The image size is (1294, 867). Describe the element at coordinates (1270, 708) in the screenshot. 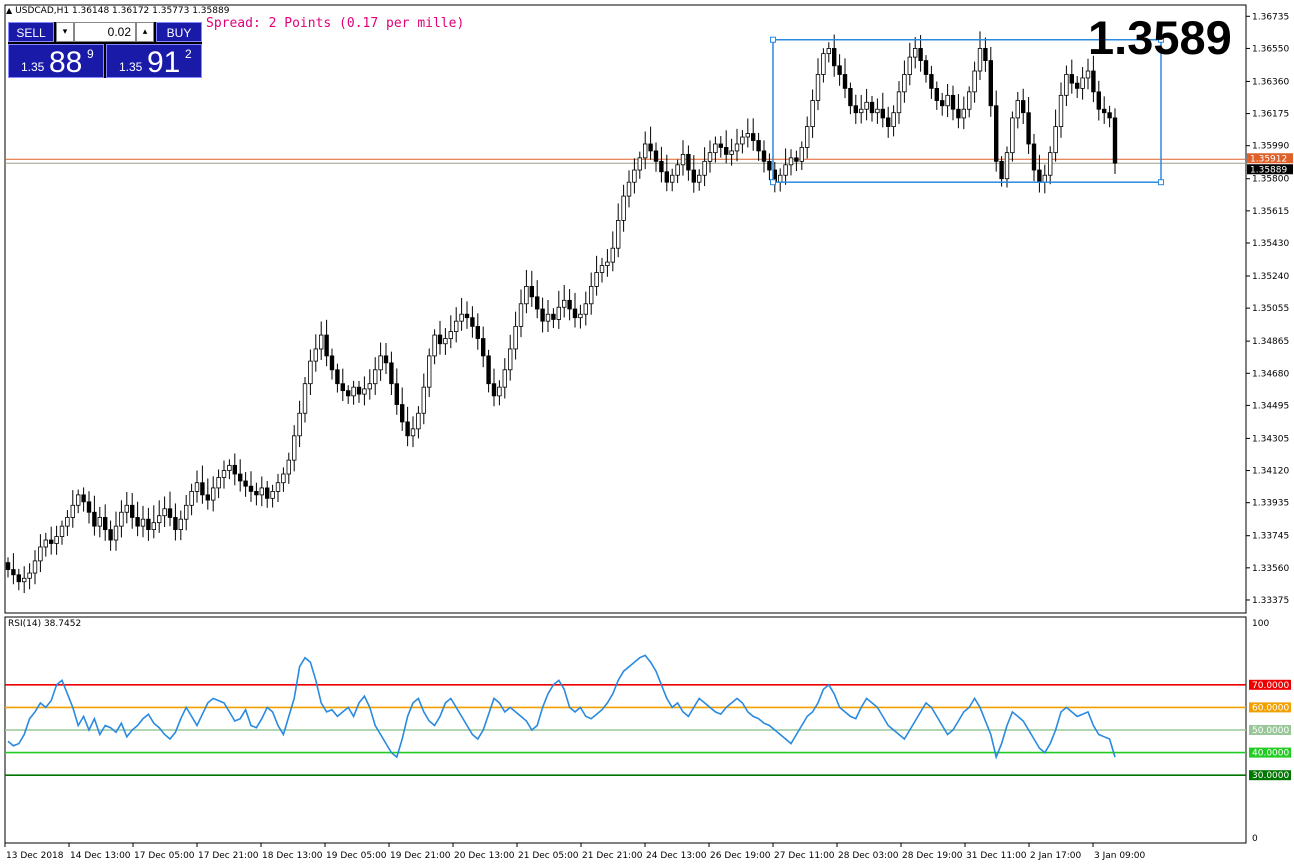

I see `rsi-level-label: 60.0000` at that location.